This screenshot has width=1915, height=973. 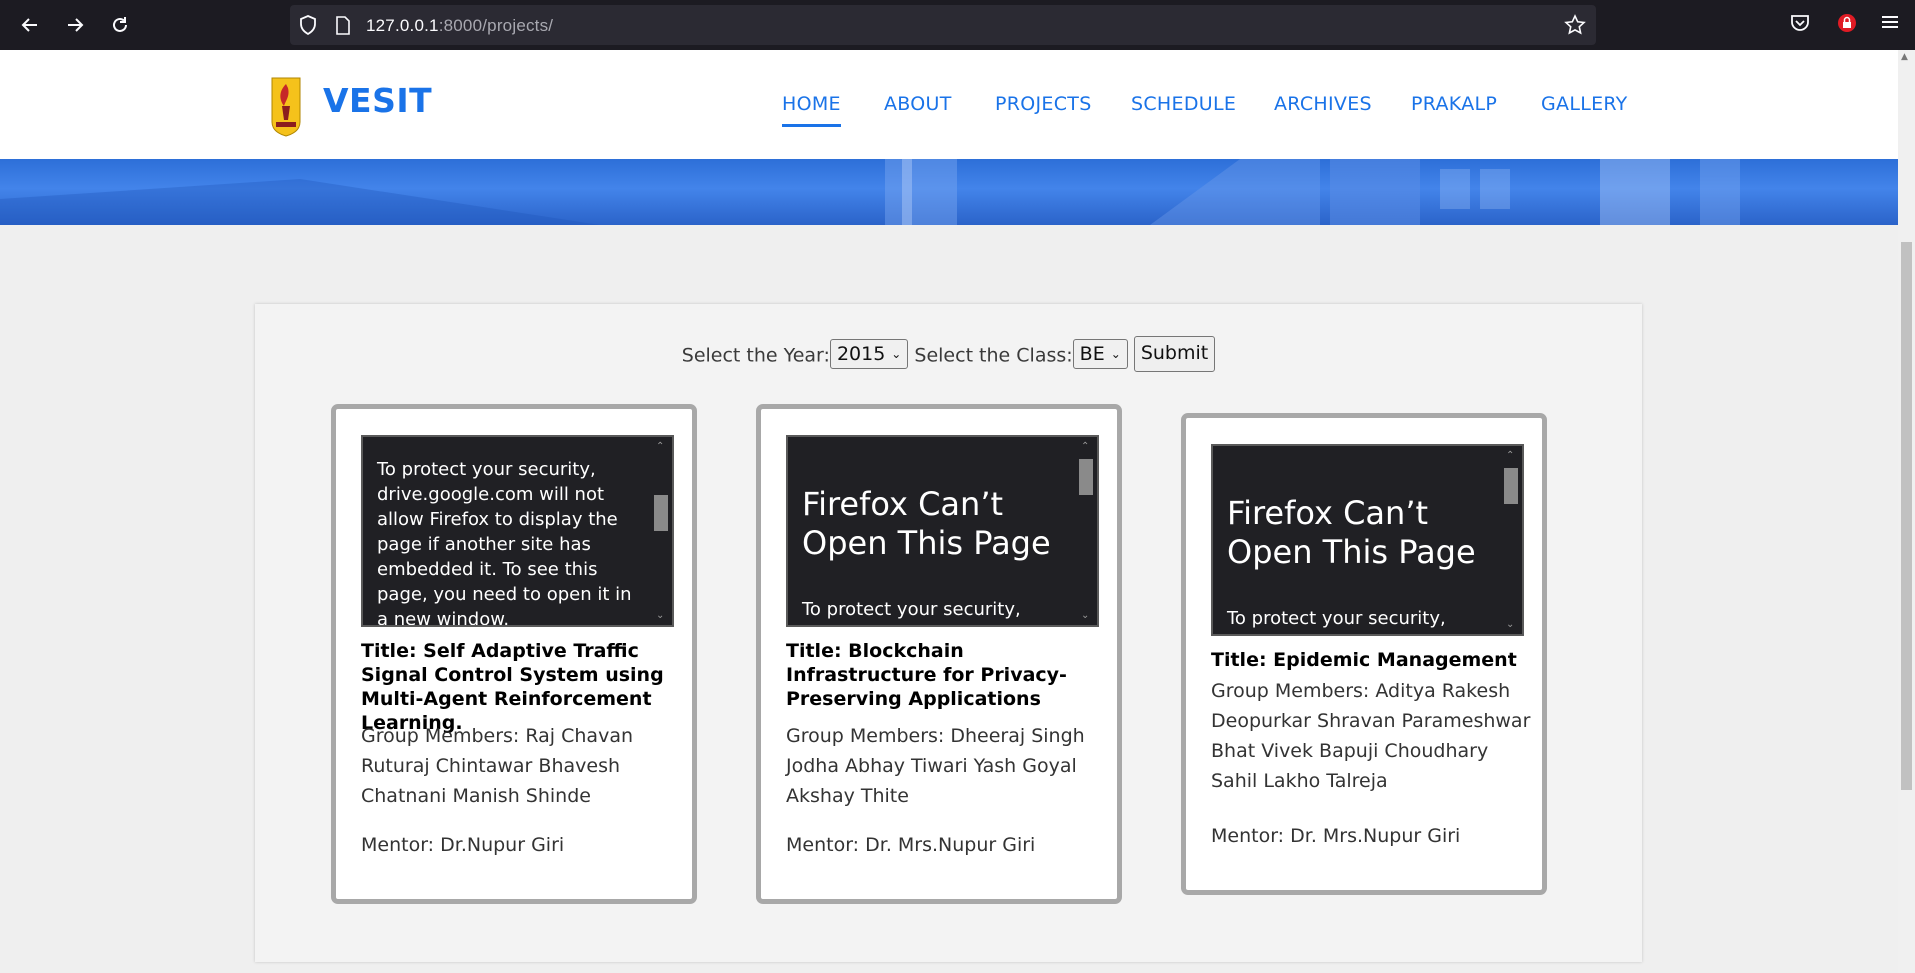 I want to click on reload-icon, so click(x=120, y=25).